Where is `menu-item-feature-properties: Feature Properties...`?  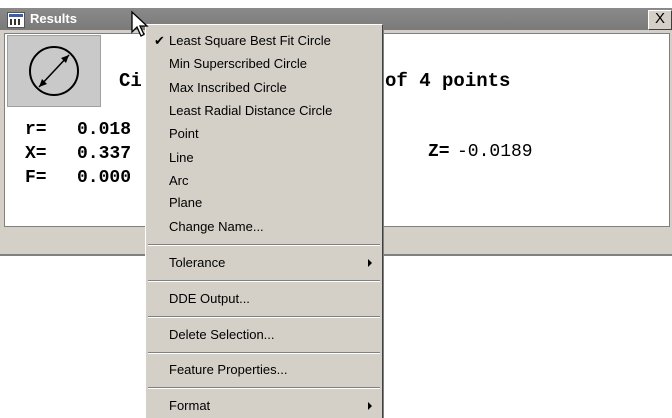
menu-item-feature-properties: Feature Properties... is located at coordinates (264, 370).